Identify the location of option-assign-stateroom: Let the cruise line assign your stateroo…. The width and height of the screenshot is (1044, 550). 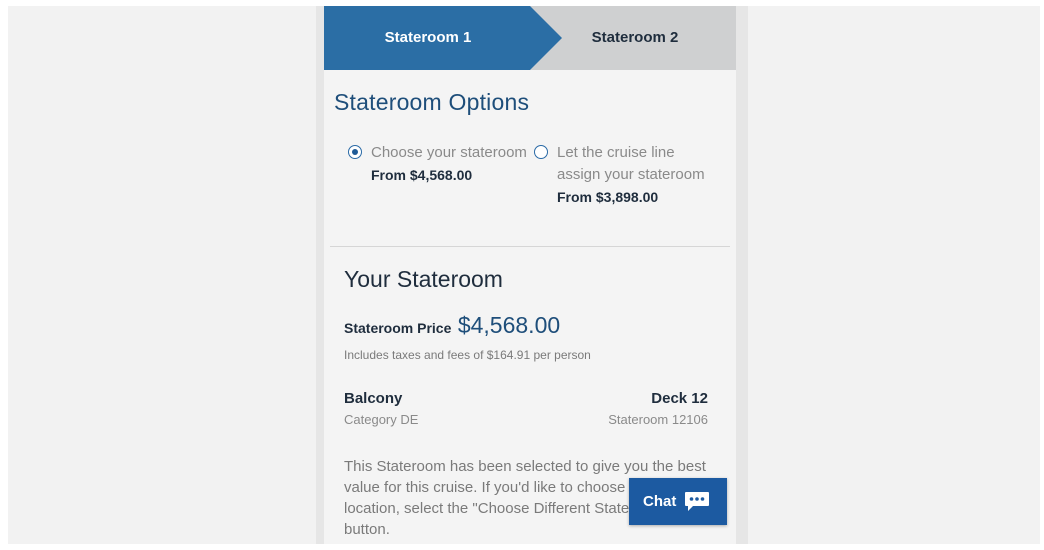
(624, 175).